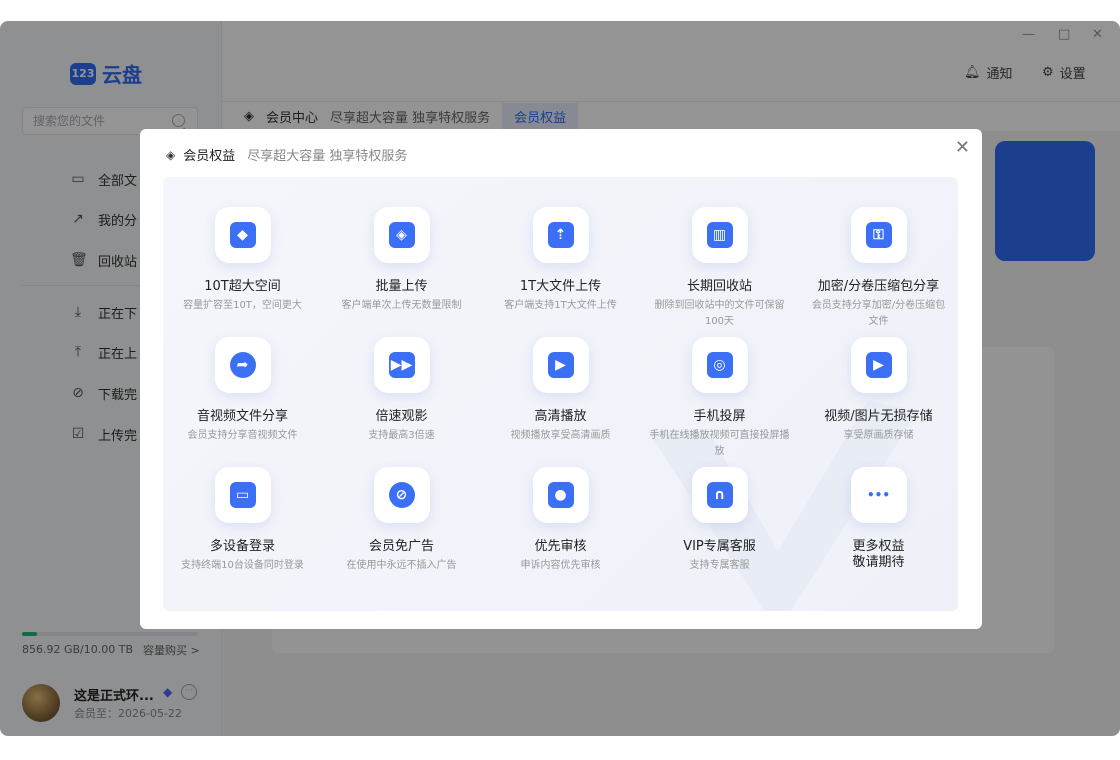  I want to click on image-video-icon: ▶, so click(878, 365).